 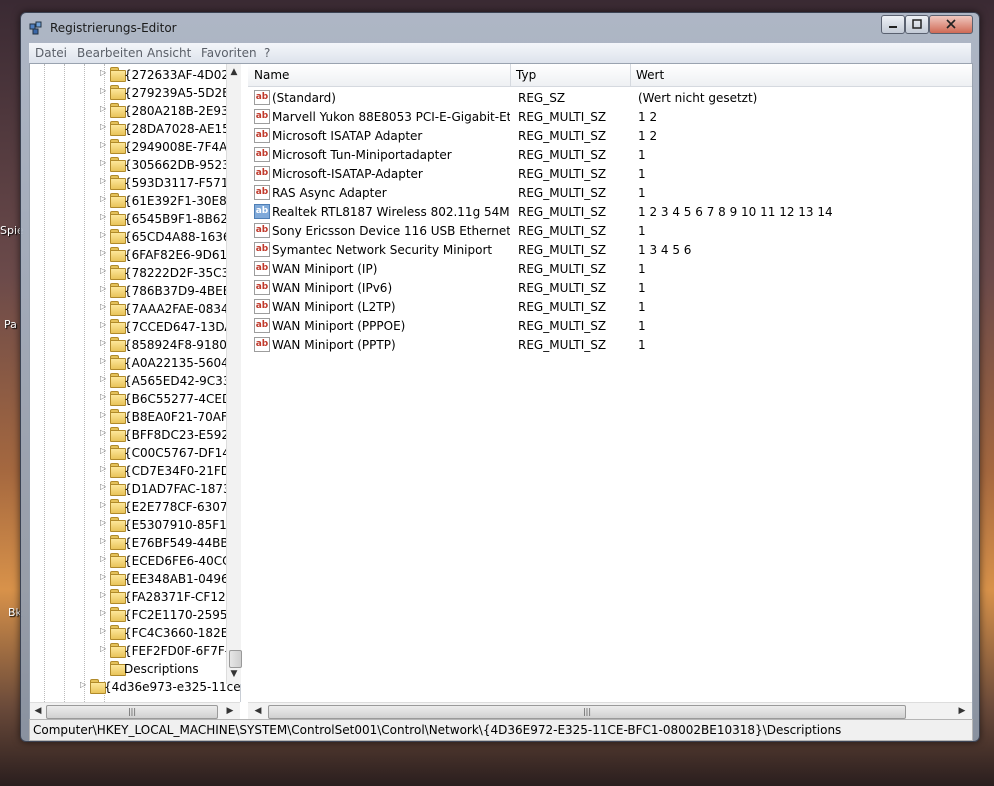 I want to click on scroll-down-icon: ▼, so click(x=234, y=674).